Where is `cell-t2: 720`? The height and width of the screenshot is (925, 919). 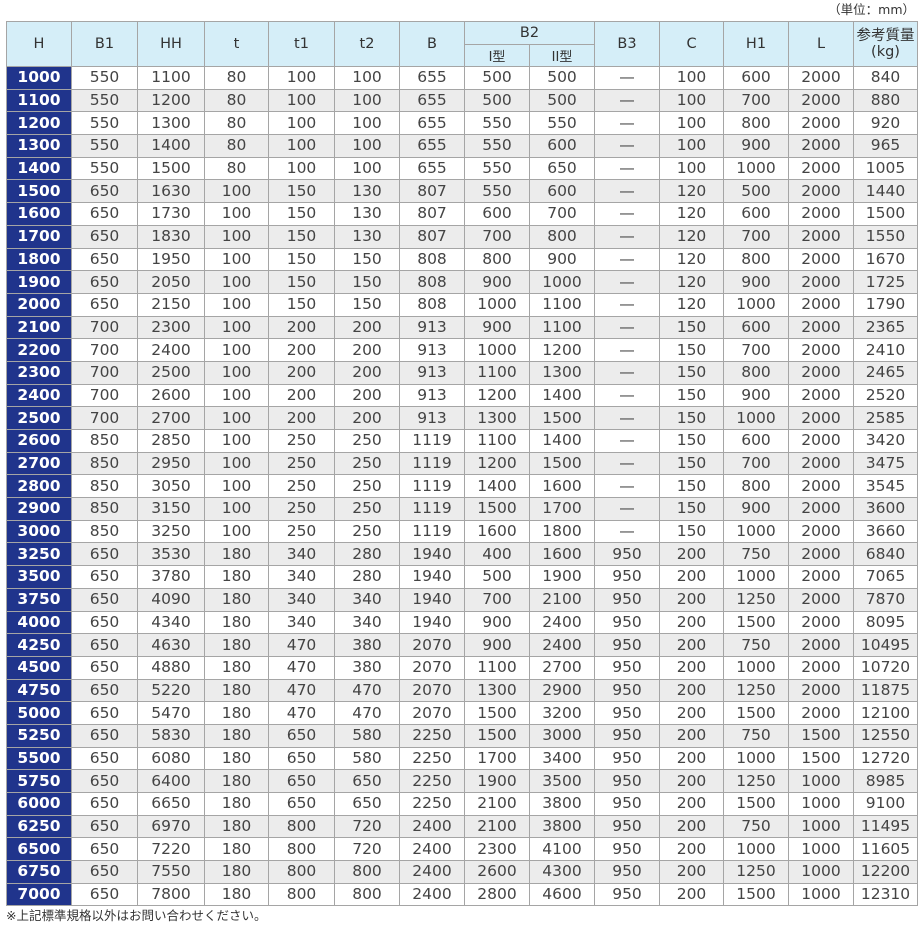
cell-t2: 720 is located at coordinates (367, 849).